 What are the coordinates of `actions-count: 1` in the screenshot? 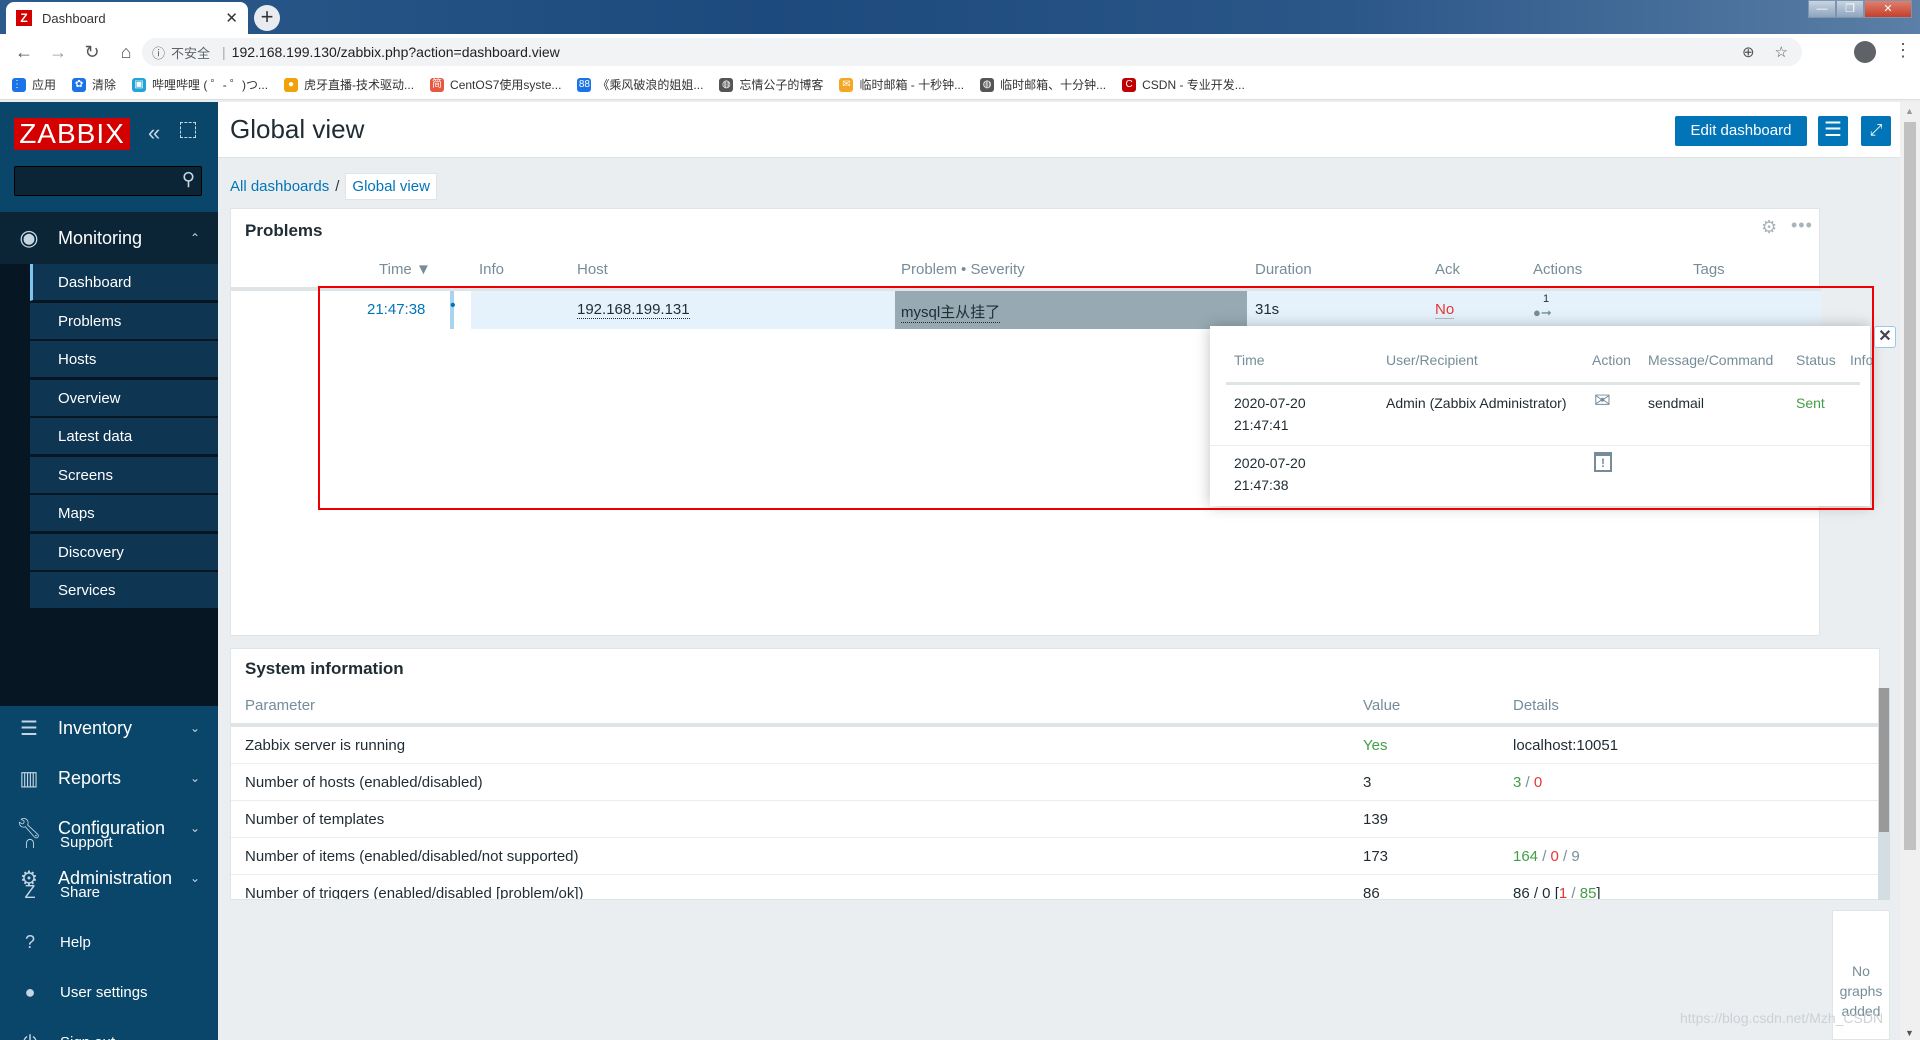 It's located at (1546, 299).